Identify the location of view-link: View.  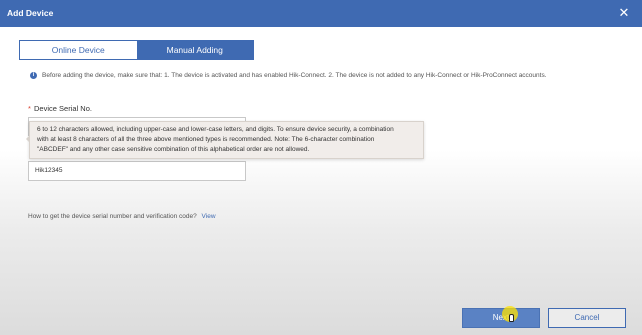
(209, 216).